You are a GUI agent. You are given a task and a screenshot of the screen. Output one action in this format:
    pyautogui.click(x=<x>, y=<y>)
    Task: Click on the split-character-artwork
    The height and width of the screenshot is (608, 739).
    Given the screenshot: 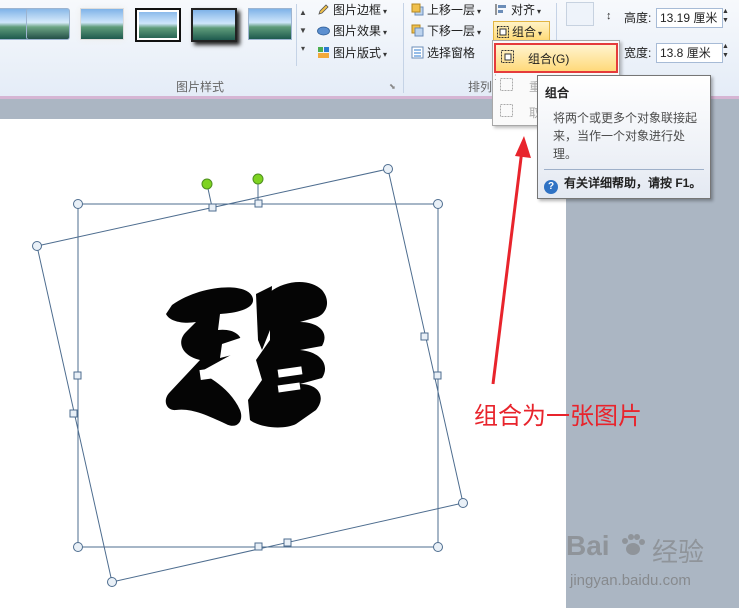 What is the action you would take?
    pyautogui.click(x=246, y=354)
    